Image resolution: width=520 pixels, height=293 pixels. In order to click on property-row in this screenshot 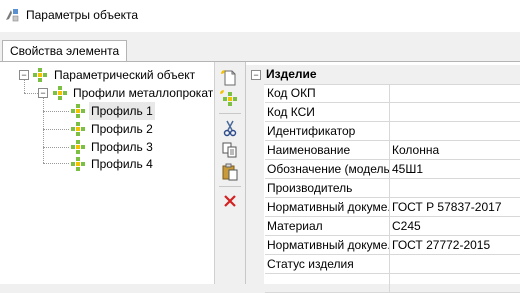, I will do `click(383, 283)`.